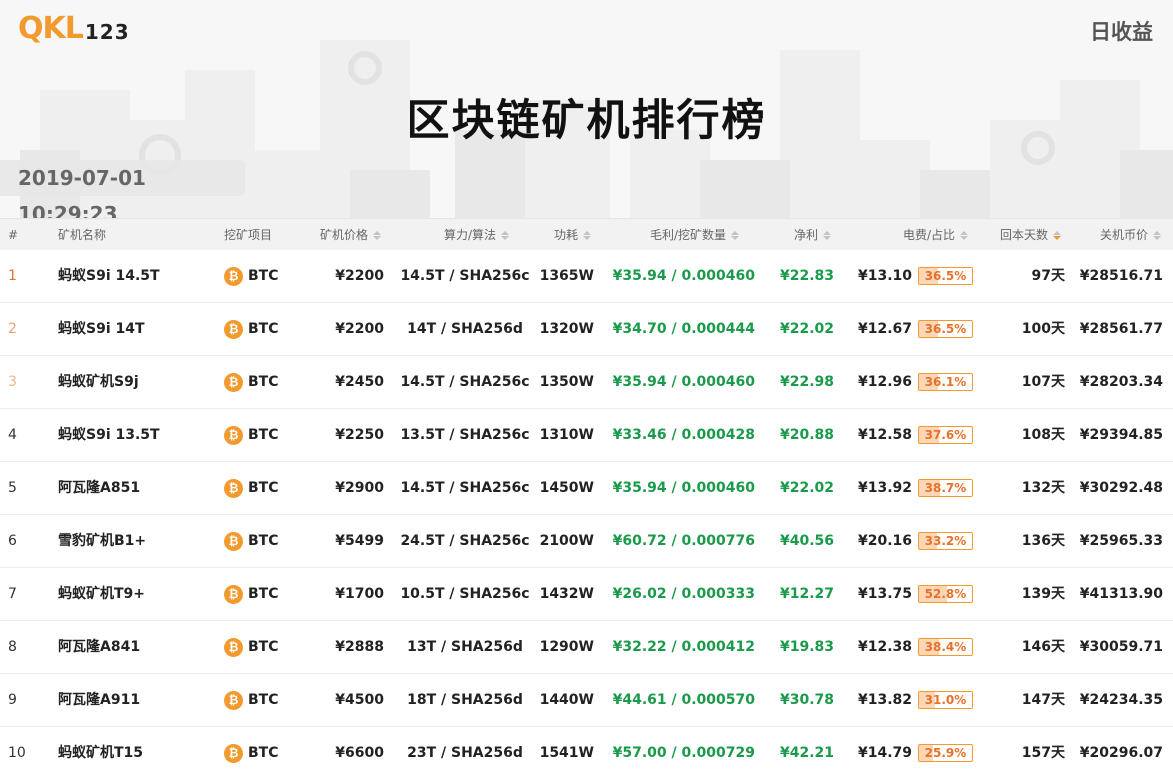  I want to click on payback-days: 100天, so click(1043, 329).